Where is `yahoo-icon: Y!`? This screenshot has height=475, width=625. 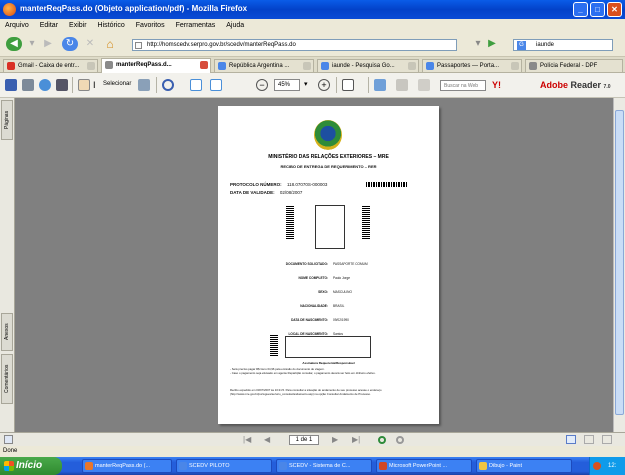
yahoo-icon: Y! is located at coordinates (498, 85).